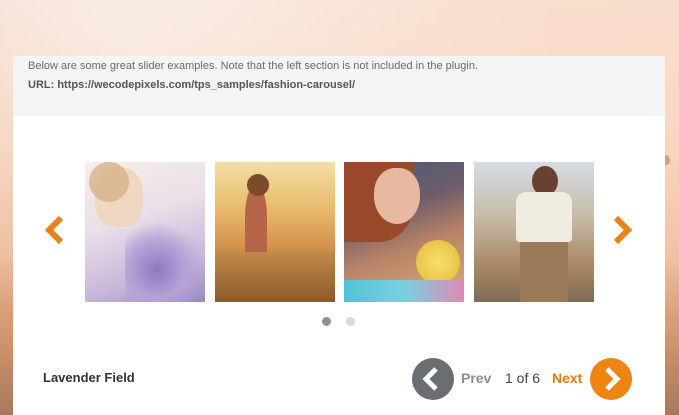 Image resolution: width=679 pixels, height=415 pixels. What do you see at coordinates (109, 182) in the screenshot?
I see `hair-shape` at bounding box center [109, 182].